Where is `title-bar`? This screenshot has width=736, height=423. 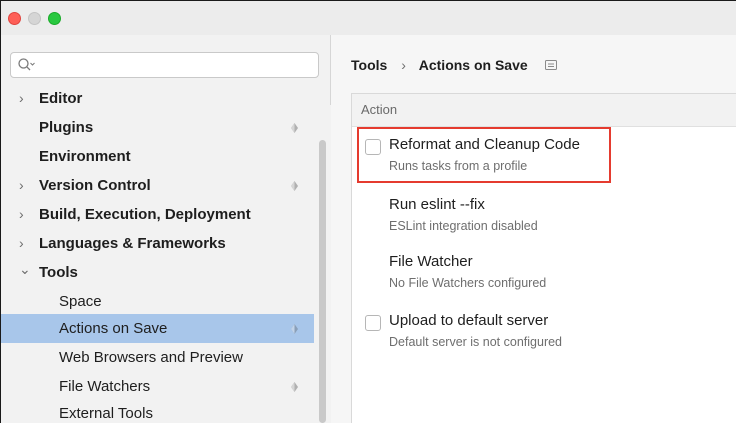 title-bar is located at coordinates (368, 18).